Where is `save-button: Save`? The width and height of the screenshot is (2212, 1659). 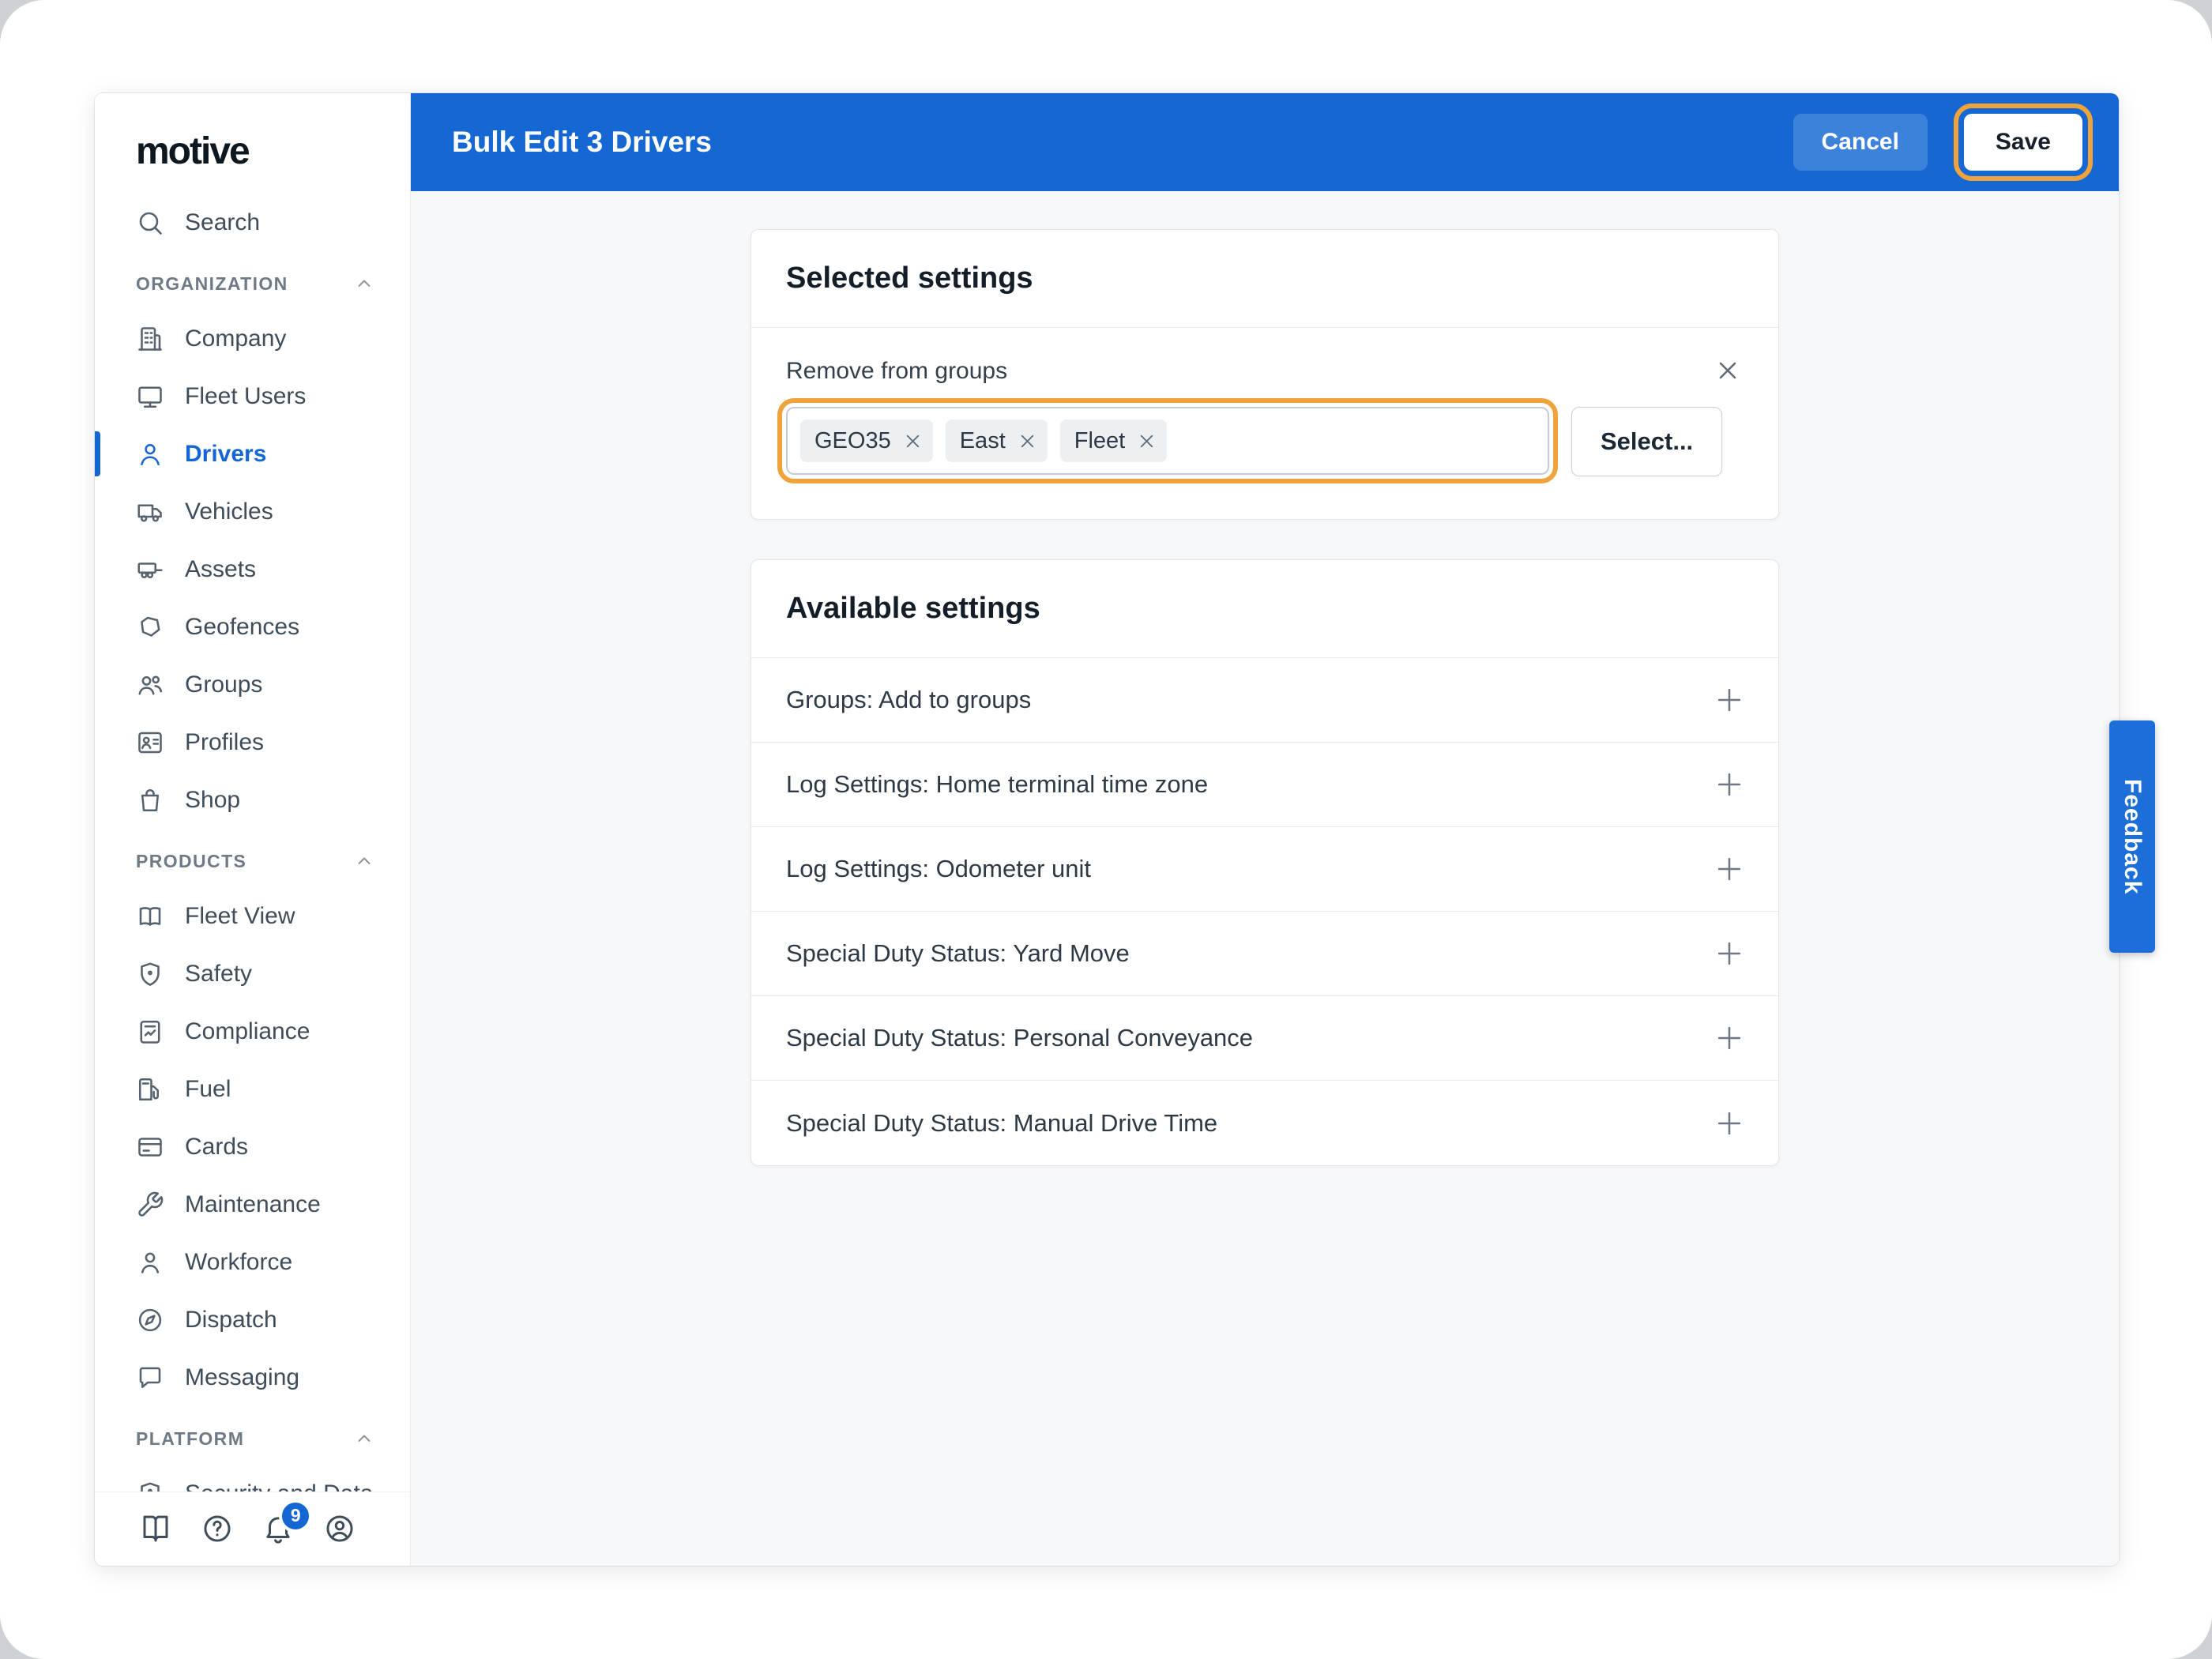
save-button: Save is located at coordinates (2024, 142).